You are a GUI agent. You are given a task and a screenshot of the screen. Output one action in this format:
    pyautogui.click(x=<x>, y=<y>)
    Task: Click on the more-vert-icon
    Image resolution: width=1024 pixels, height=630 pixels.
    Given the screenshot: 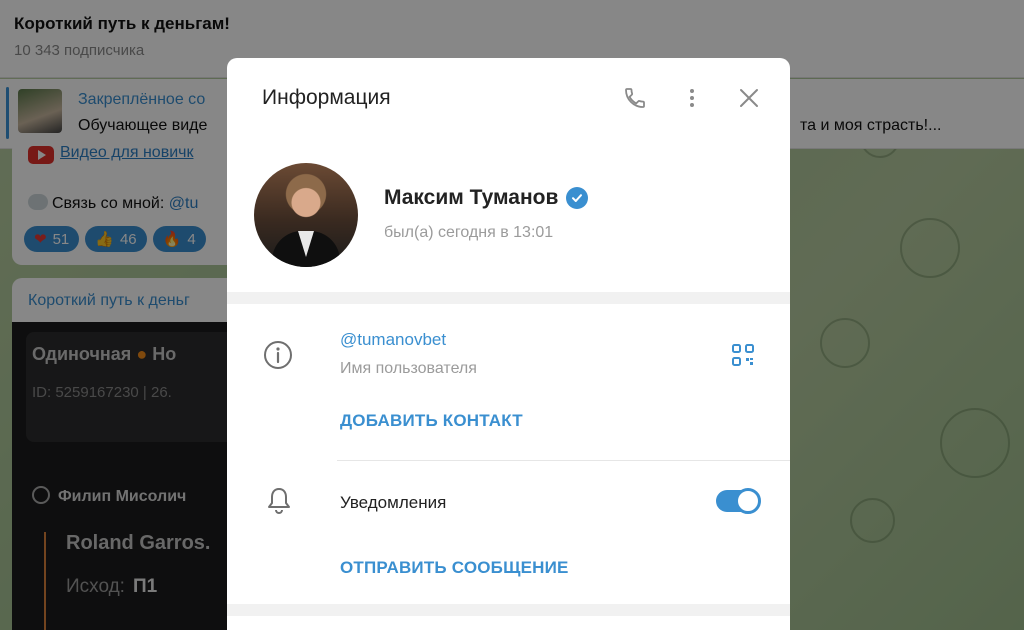 What is the action you would take?
    pyautogui.click(x=692, y=98)
    